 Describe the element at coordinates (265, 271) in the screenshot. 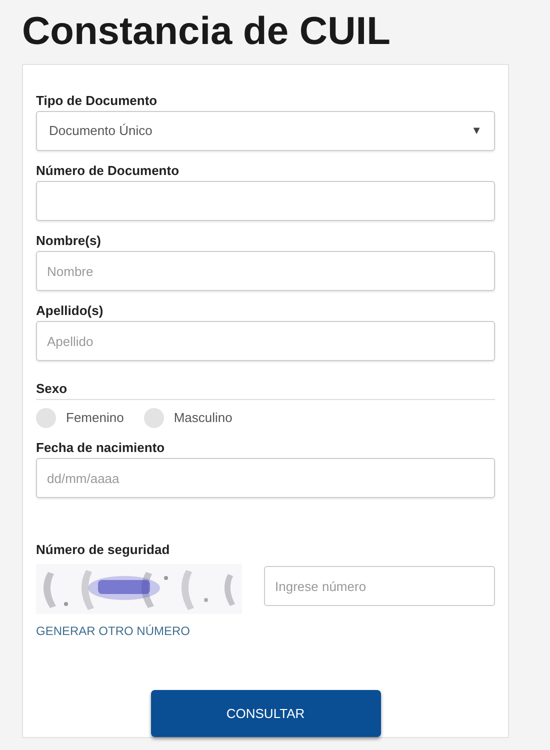

I see `input-field: Nombre` at that location.